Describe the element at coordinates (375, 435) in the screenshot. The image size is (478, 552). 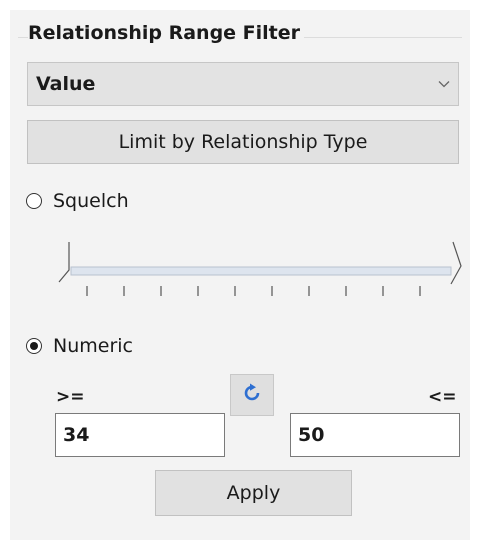
I see `max-value-input: 50` at that location.